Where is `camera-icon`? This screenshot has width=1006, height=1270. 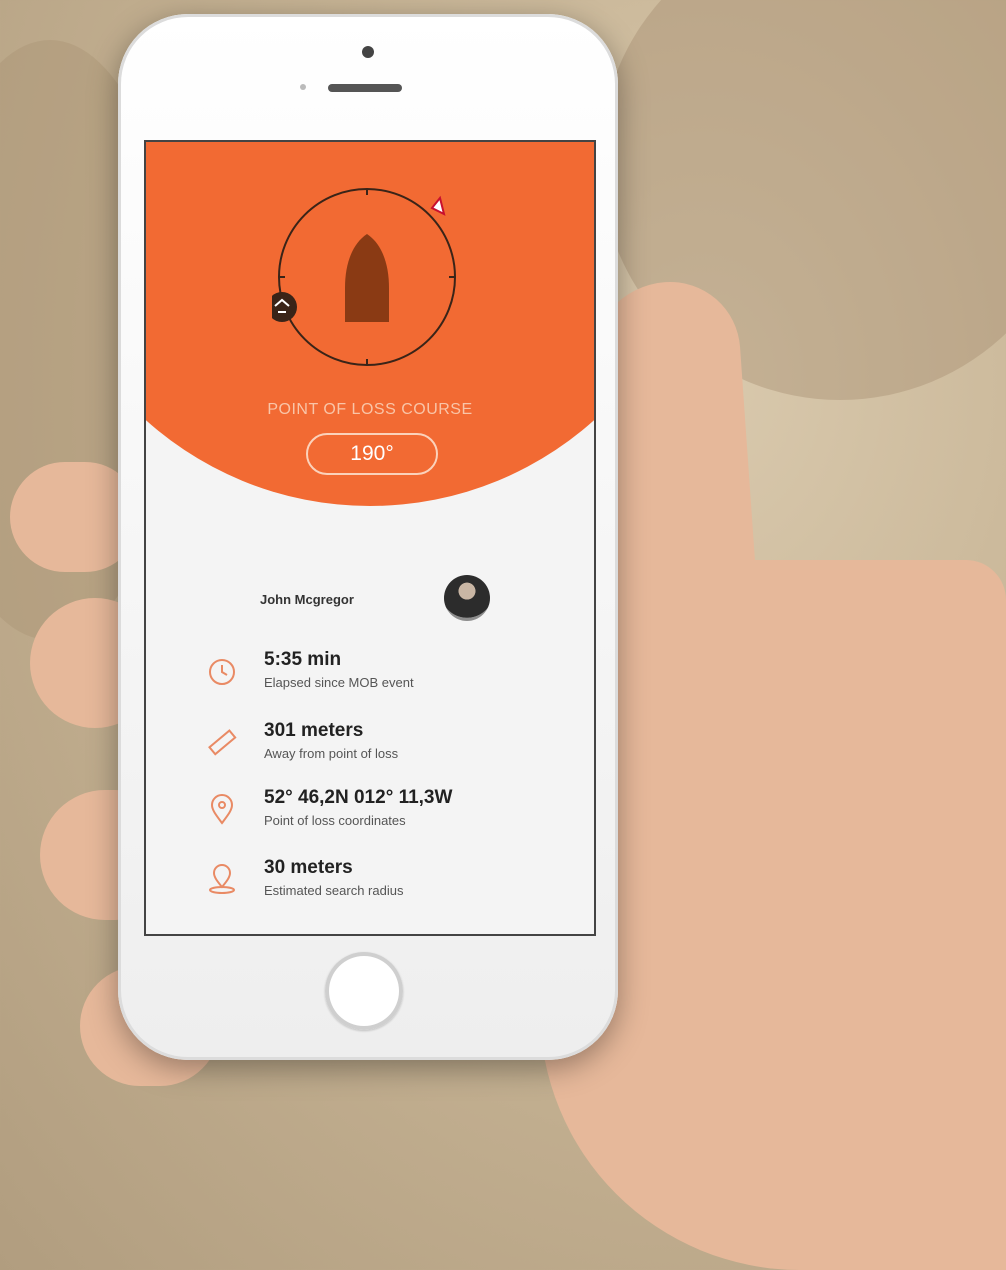
camera-icon is located at coordinates (368, 52).